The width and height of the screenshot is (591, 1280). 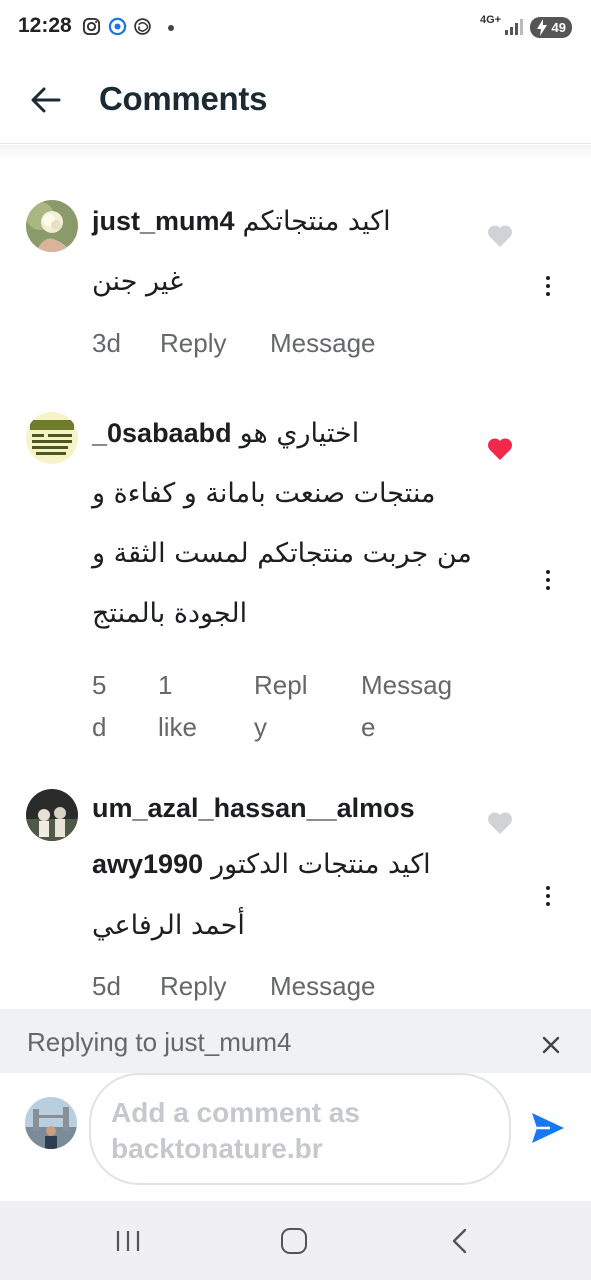 What do you see at coordinates (551, 1045) in the screenshot?
I see `close-icon` at bounding box center [551, 1045].